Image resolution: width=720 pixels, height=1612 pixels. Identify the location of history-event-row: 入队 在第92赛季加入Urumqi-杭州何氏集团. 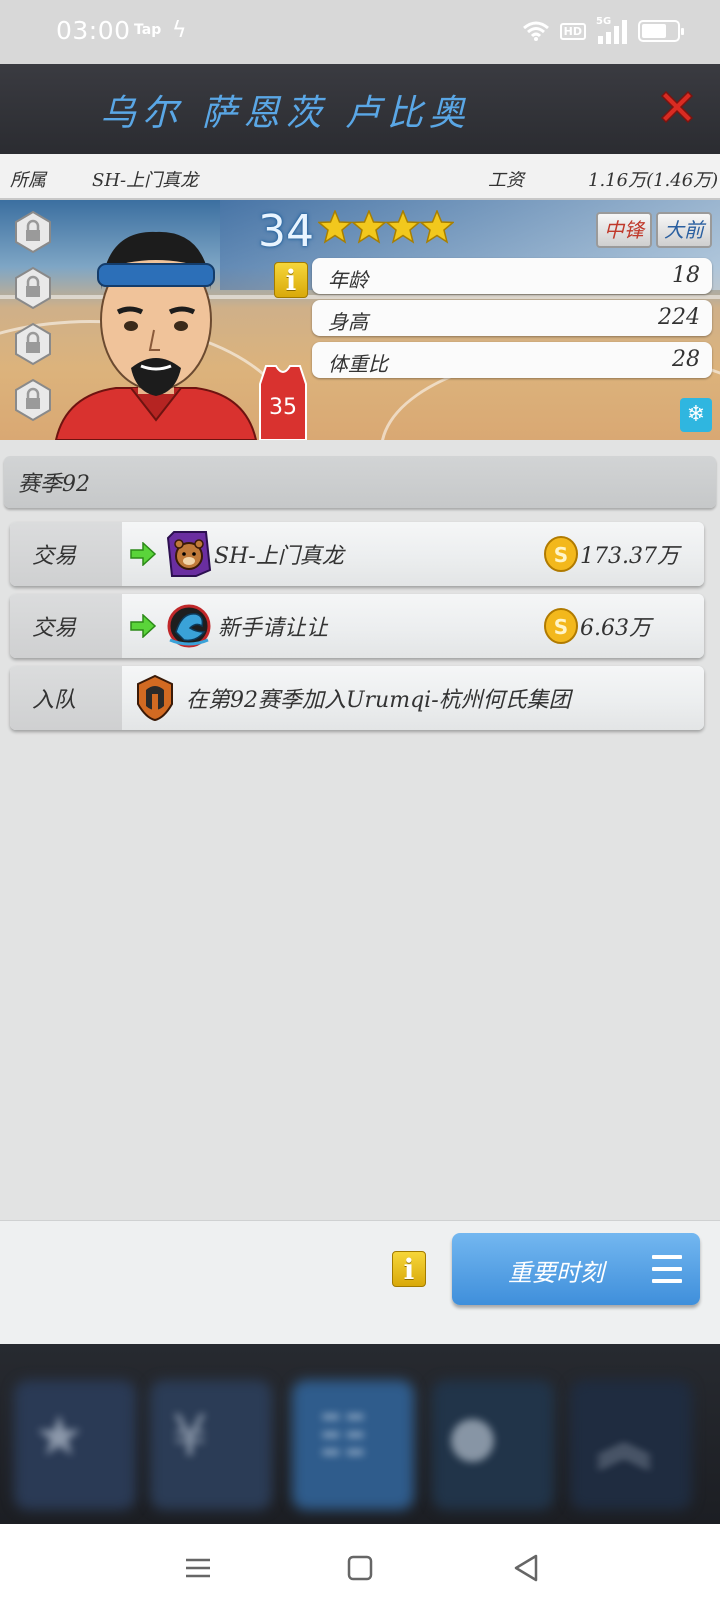
(357, 698).